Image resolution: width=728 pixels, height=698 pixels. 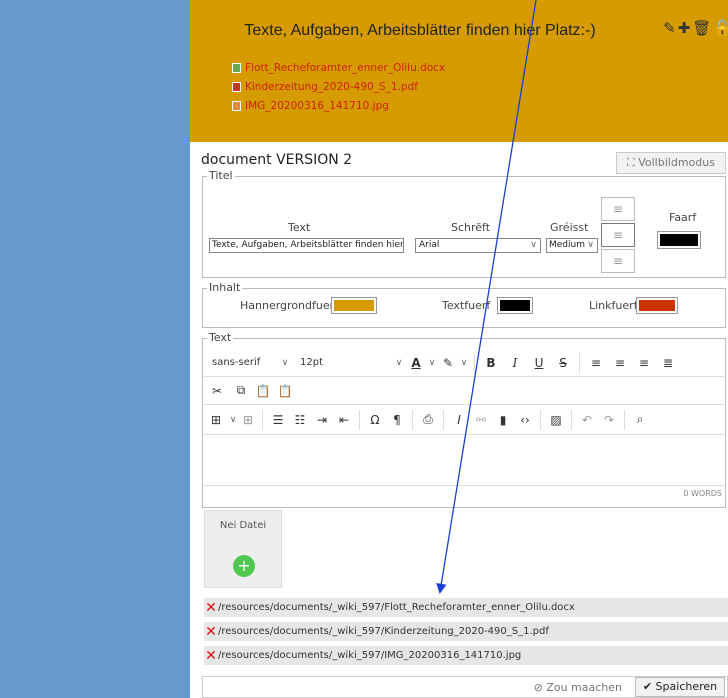 I want to click on bookmark-icon: ▮, so click(x=503, y=420).